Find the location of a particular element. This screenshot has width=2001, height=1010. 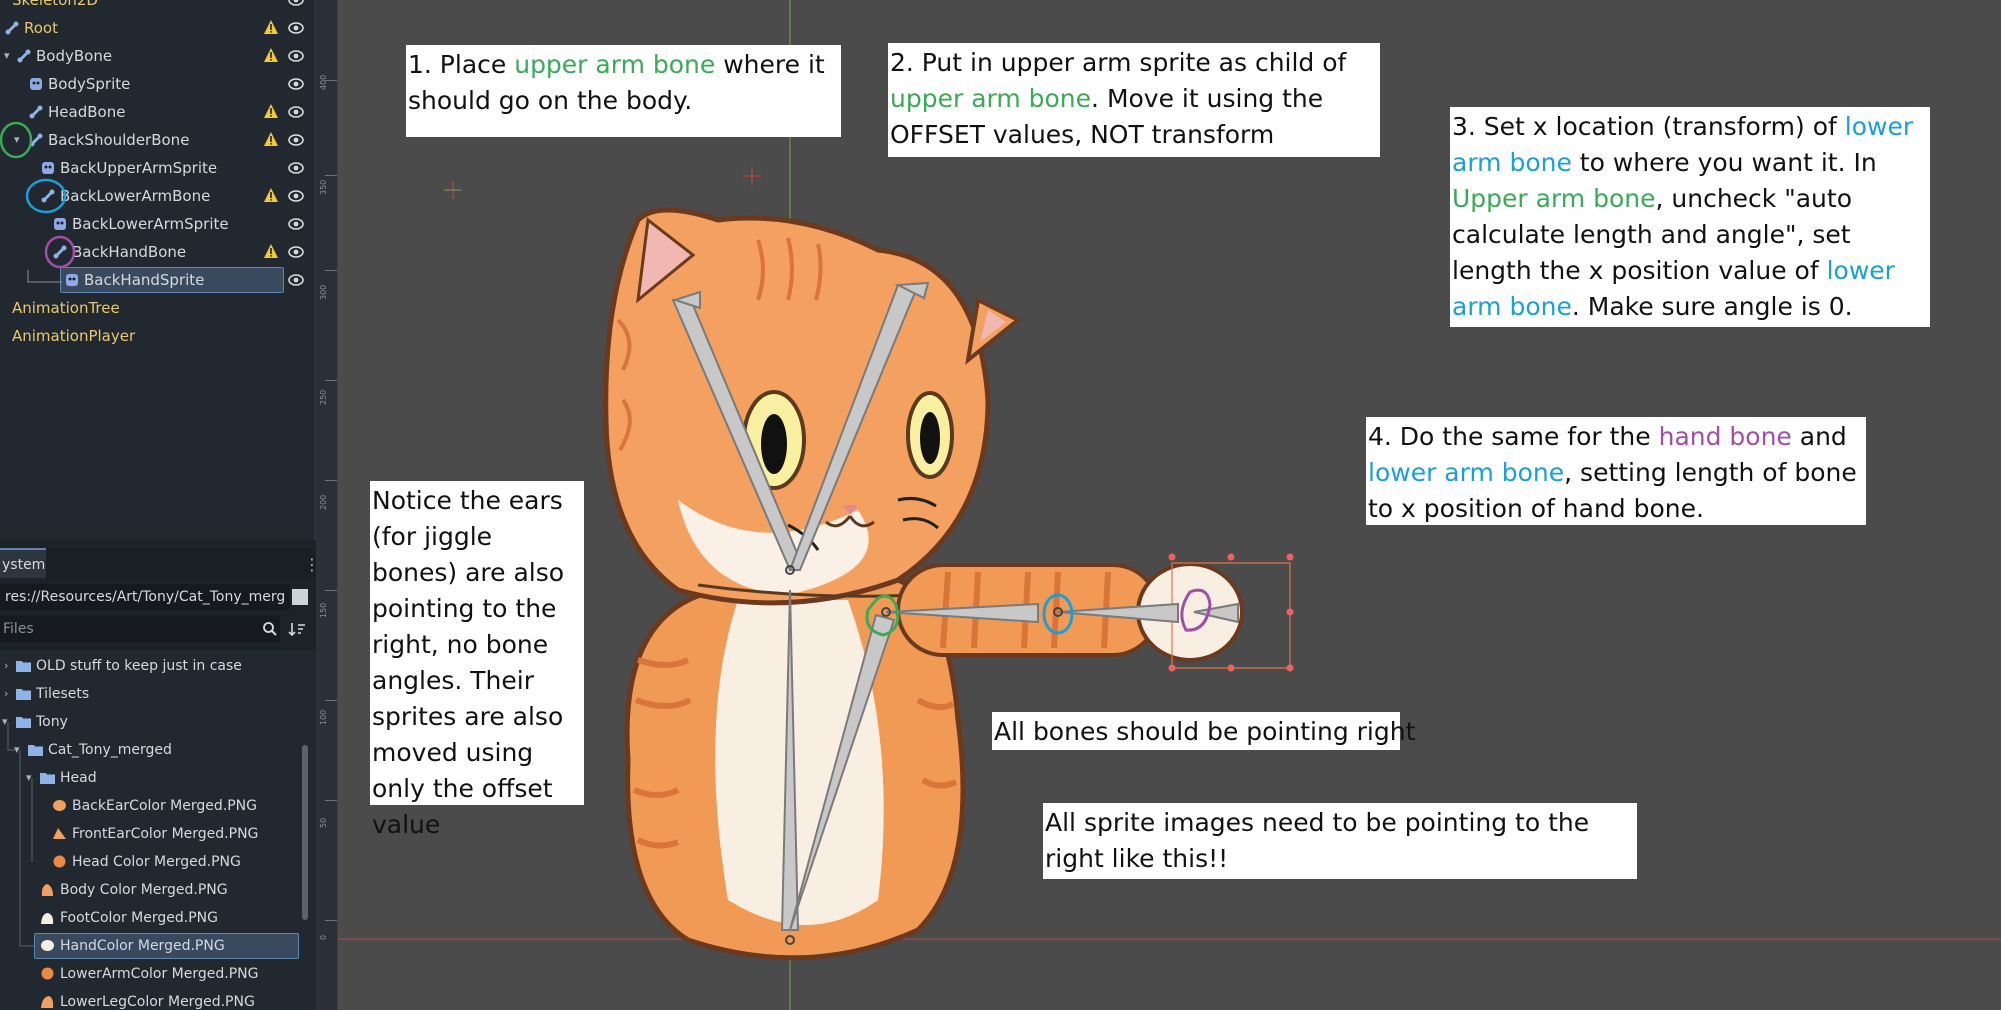

path-field: res://Resources/Art/Tony/Cat_Tony_merg is located at coordinates (145, 597).